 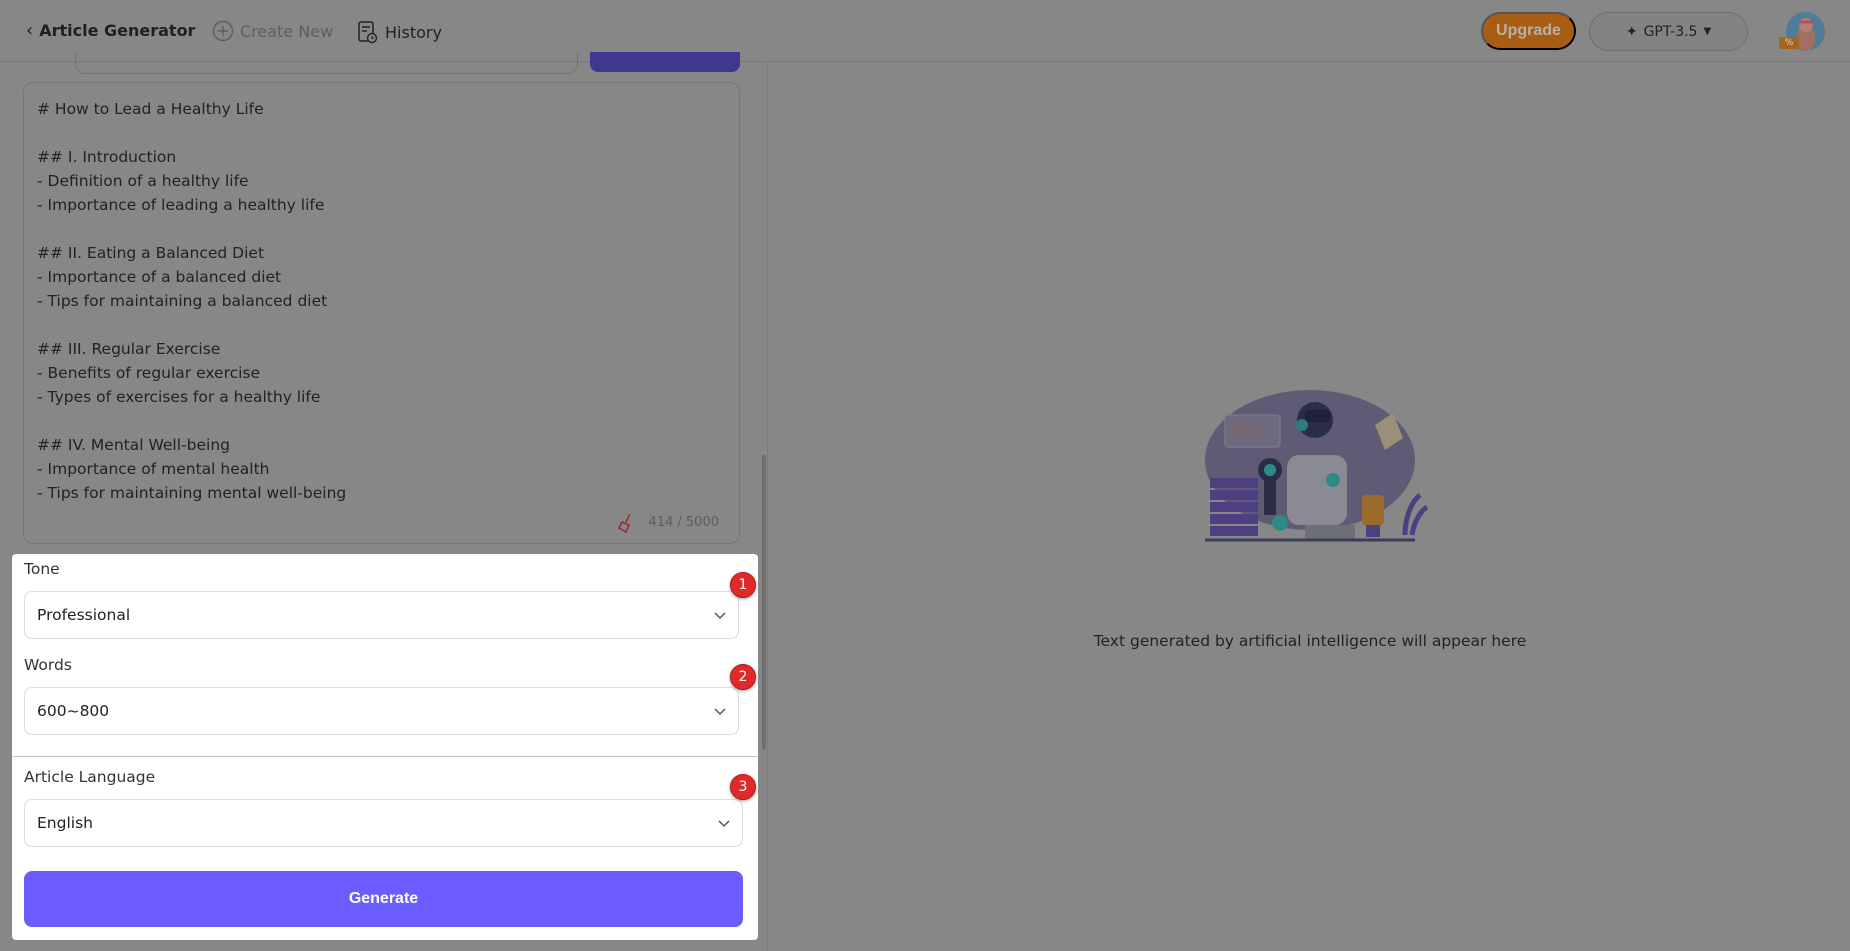 I want to click on outline-button, so click(x=665, y=62).